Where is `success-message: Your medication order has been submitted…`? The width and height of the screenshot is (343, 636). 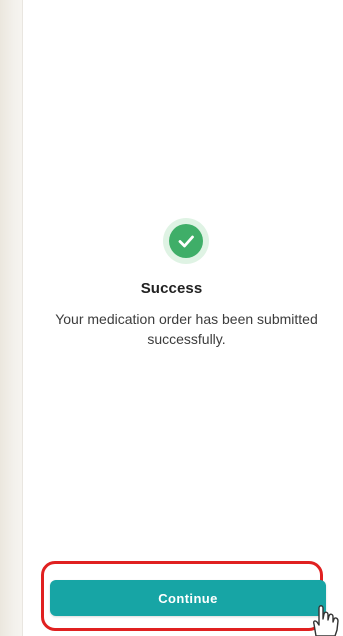
success-message: Your medication order has been submitted… is located at coordinates (186, 329).